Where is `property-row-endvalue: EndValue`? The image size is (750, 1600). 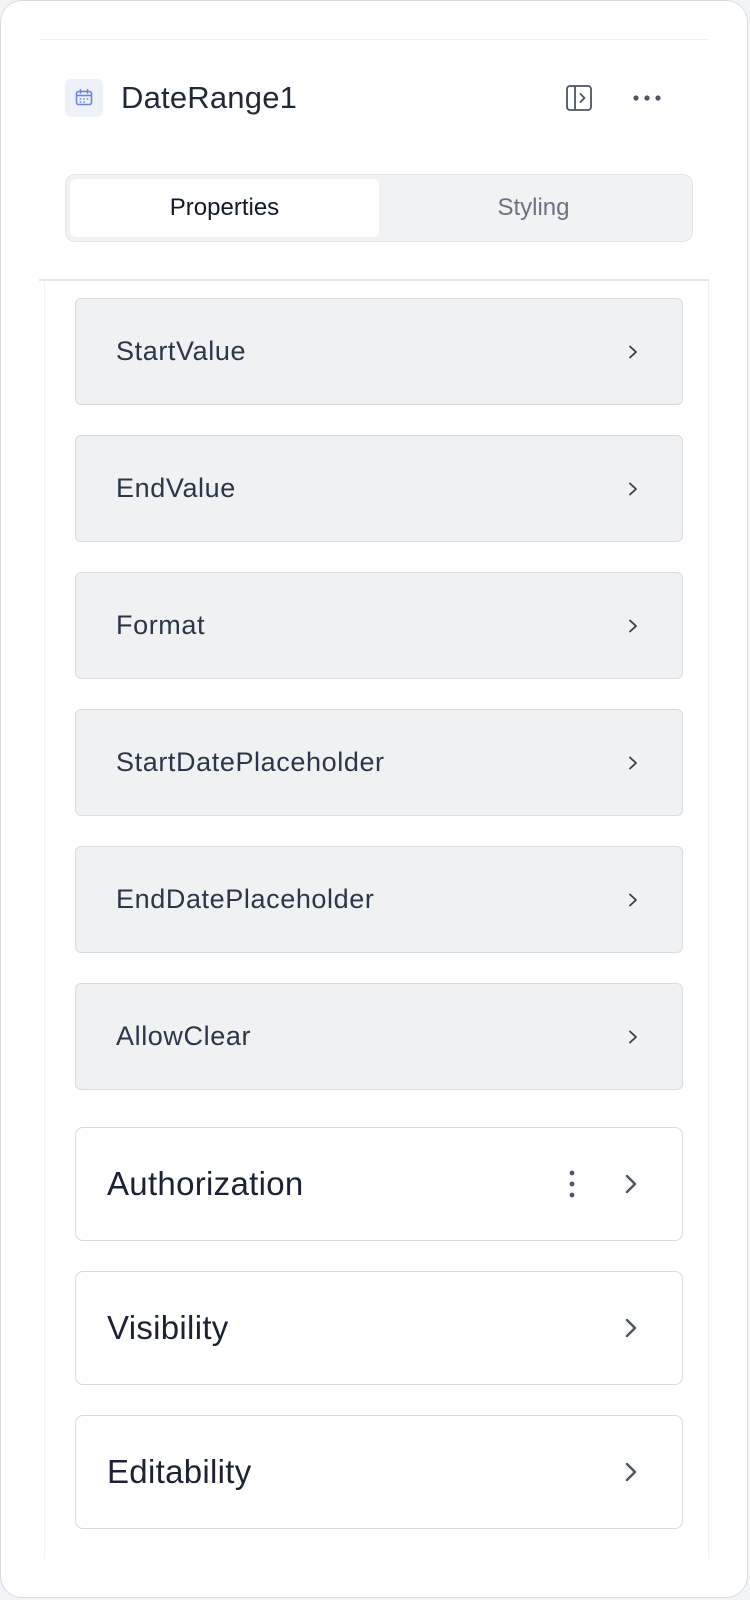
property-row-endvalue: EndValue is located at coordinates (379, 488).